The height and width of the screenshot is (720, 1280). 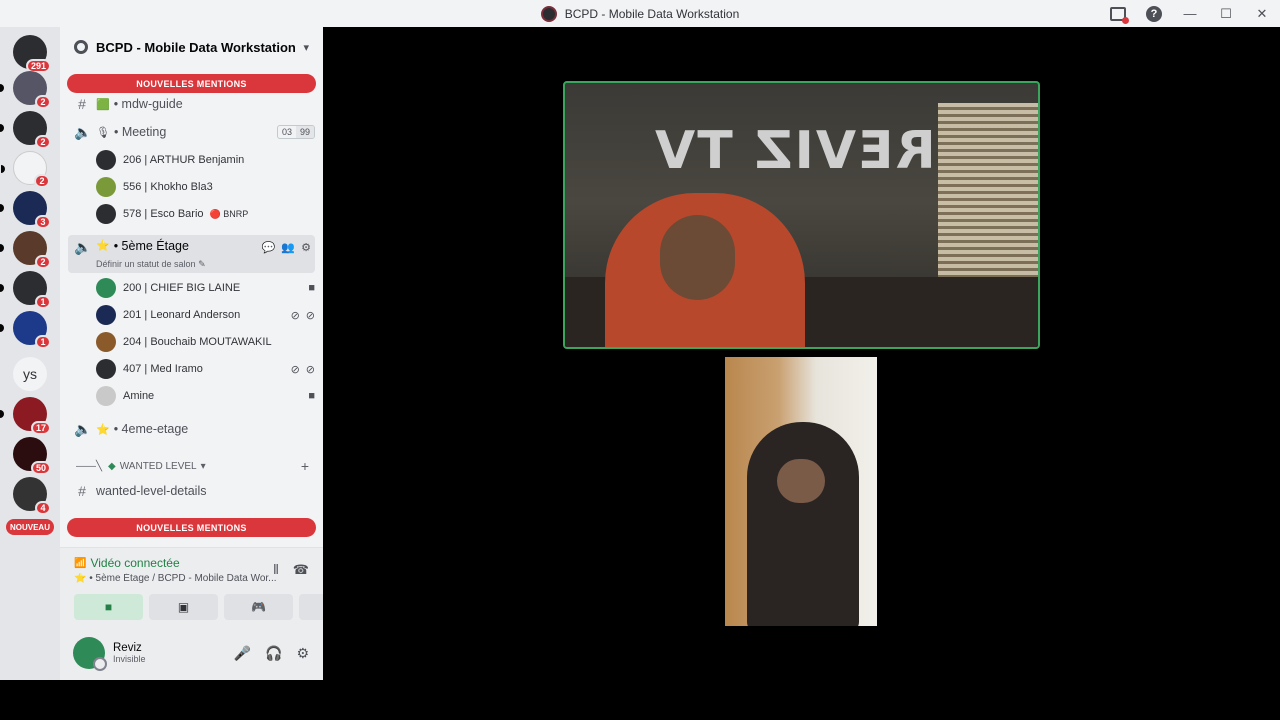 I want to click on mention-badge: 17, so click(x=40, y=428).